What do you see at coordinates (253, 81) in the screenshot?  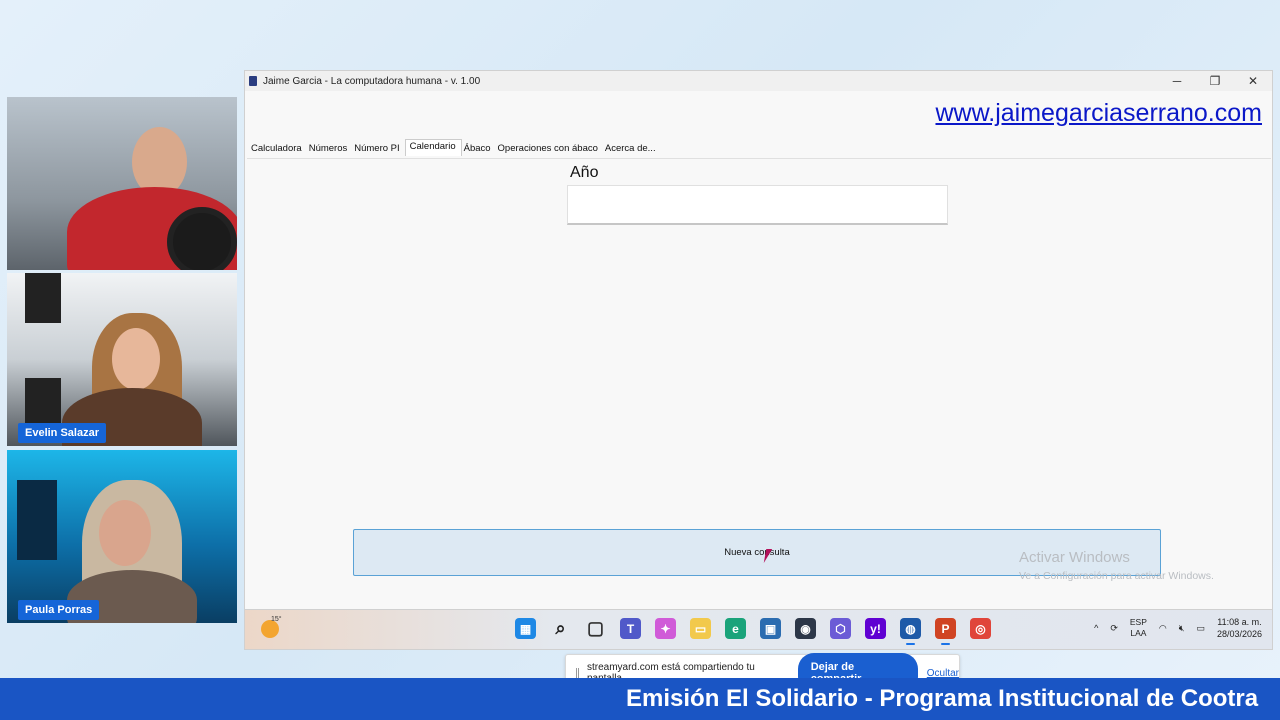 I see `app-window-icon` at bounding box center [253, 81].